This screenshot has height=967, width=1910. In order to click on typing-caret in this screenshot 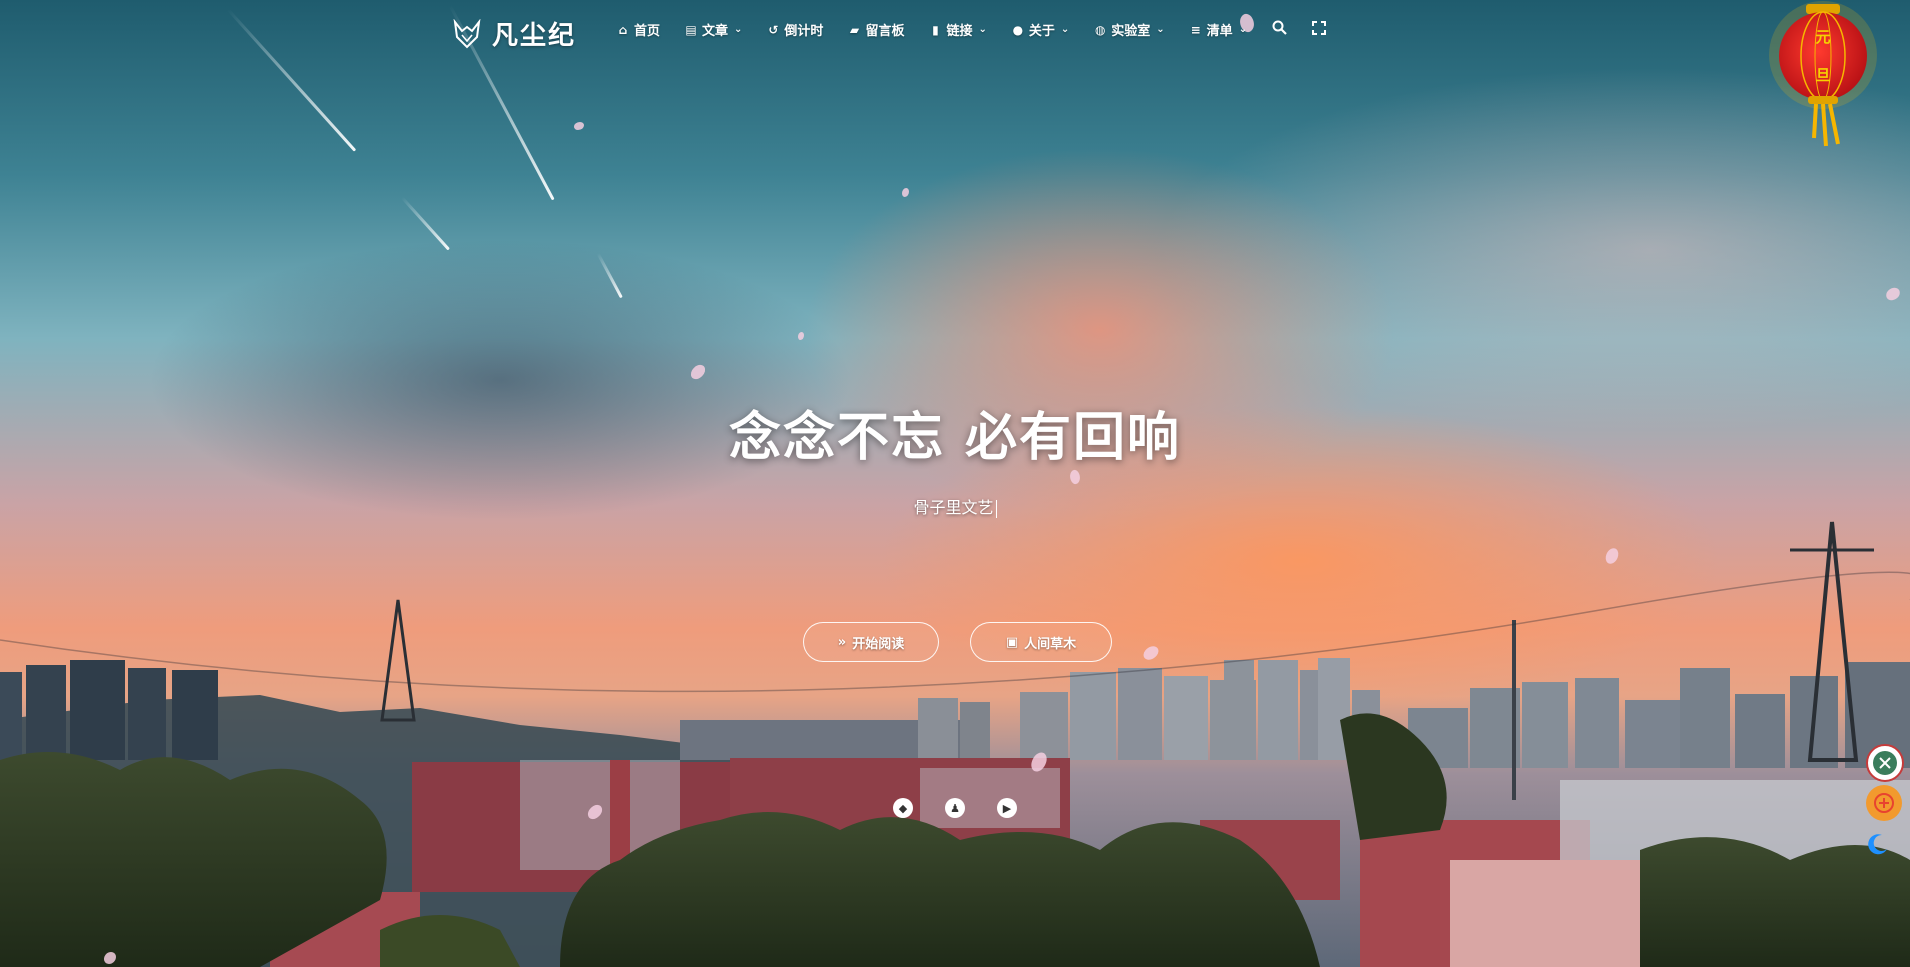, I will do `click(996, 508)`.